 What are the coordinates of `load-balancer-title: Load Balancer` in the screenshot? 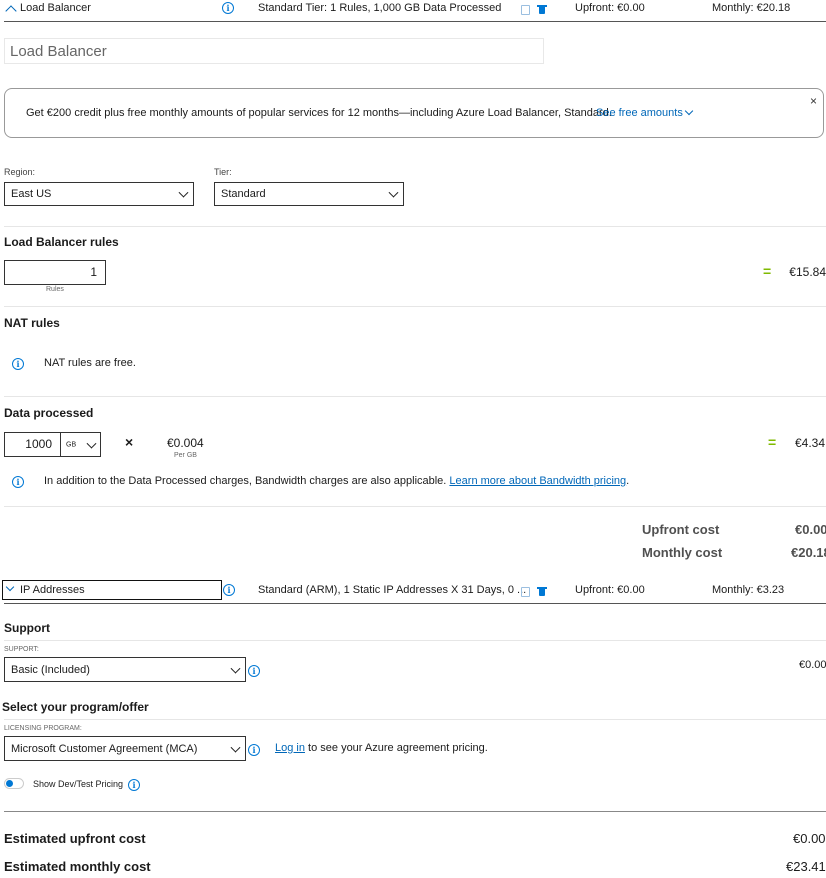 It's located at (55, 8).